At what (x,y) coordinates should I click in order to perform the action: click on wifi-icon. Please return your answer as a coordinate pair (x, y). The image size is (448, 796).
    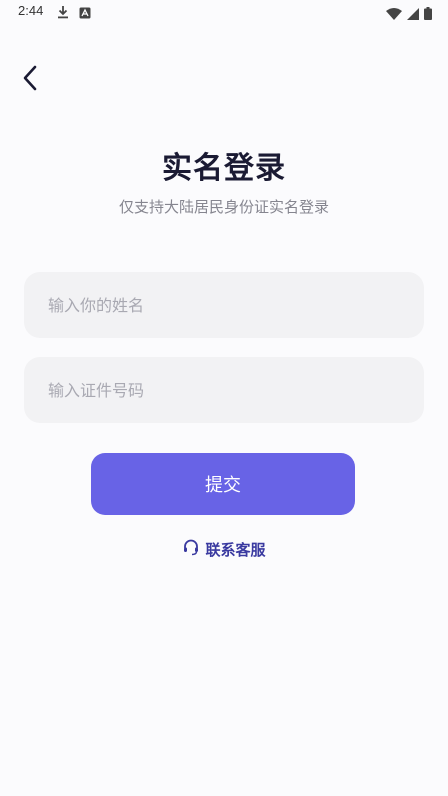
    Looking at the image, I should click on (394, 14).